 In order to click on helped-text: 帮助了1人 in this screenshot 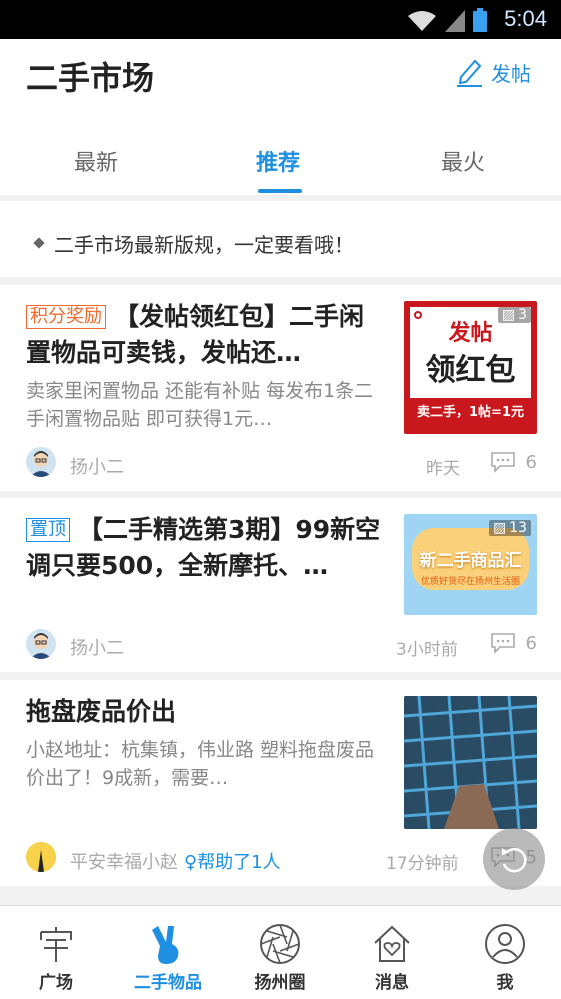, I will do `click(239, 862)`.